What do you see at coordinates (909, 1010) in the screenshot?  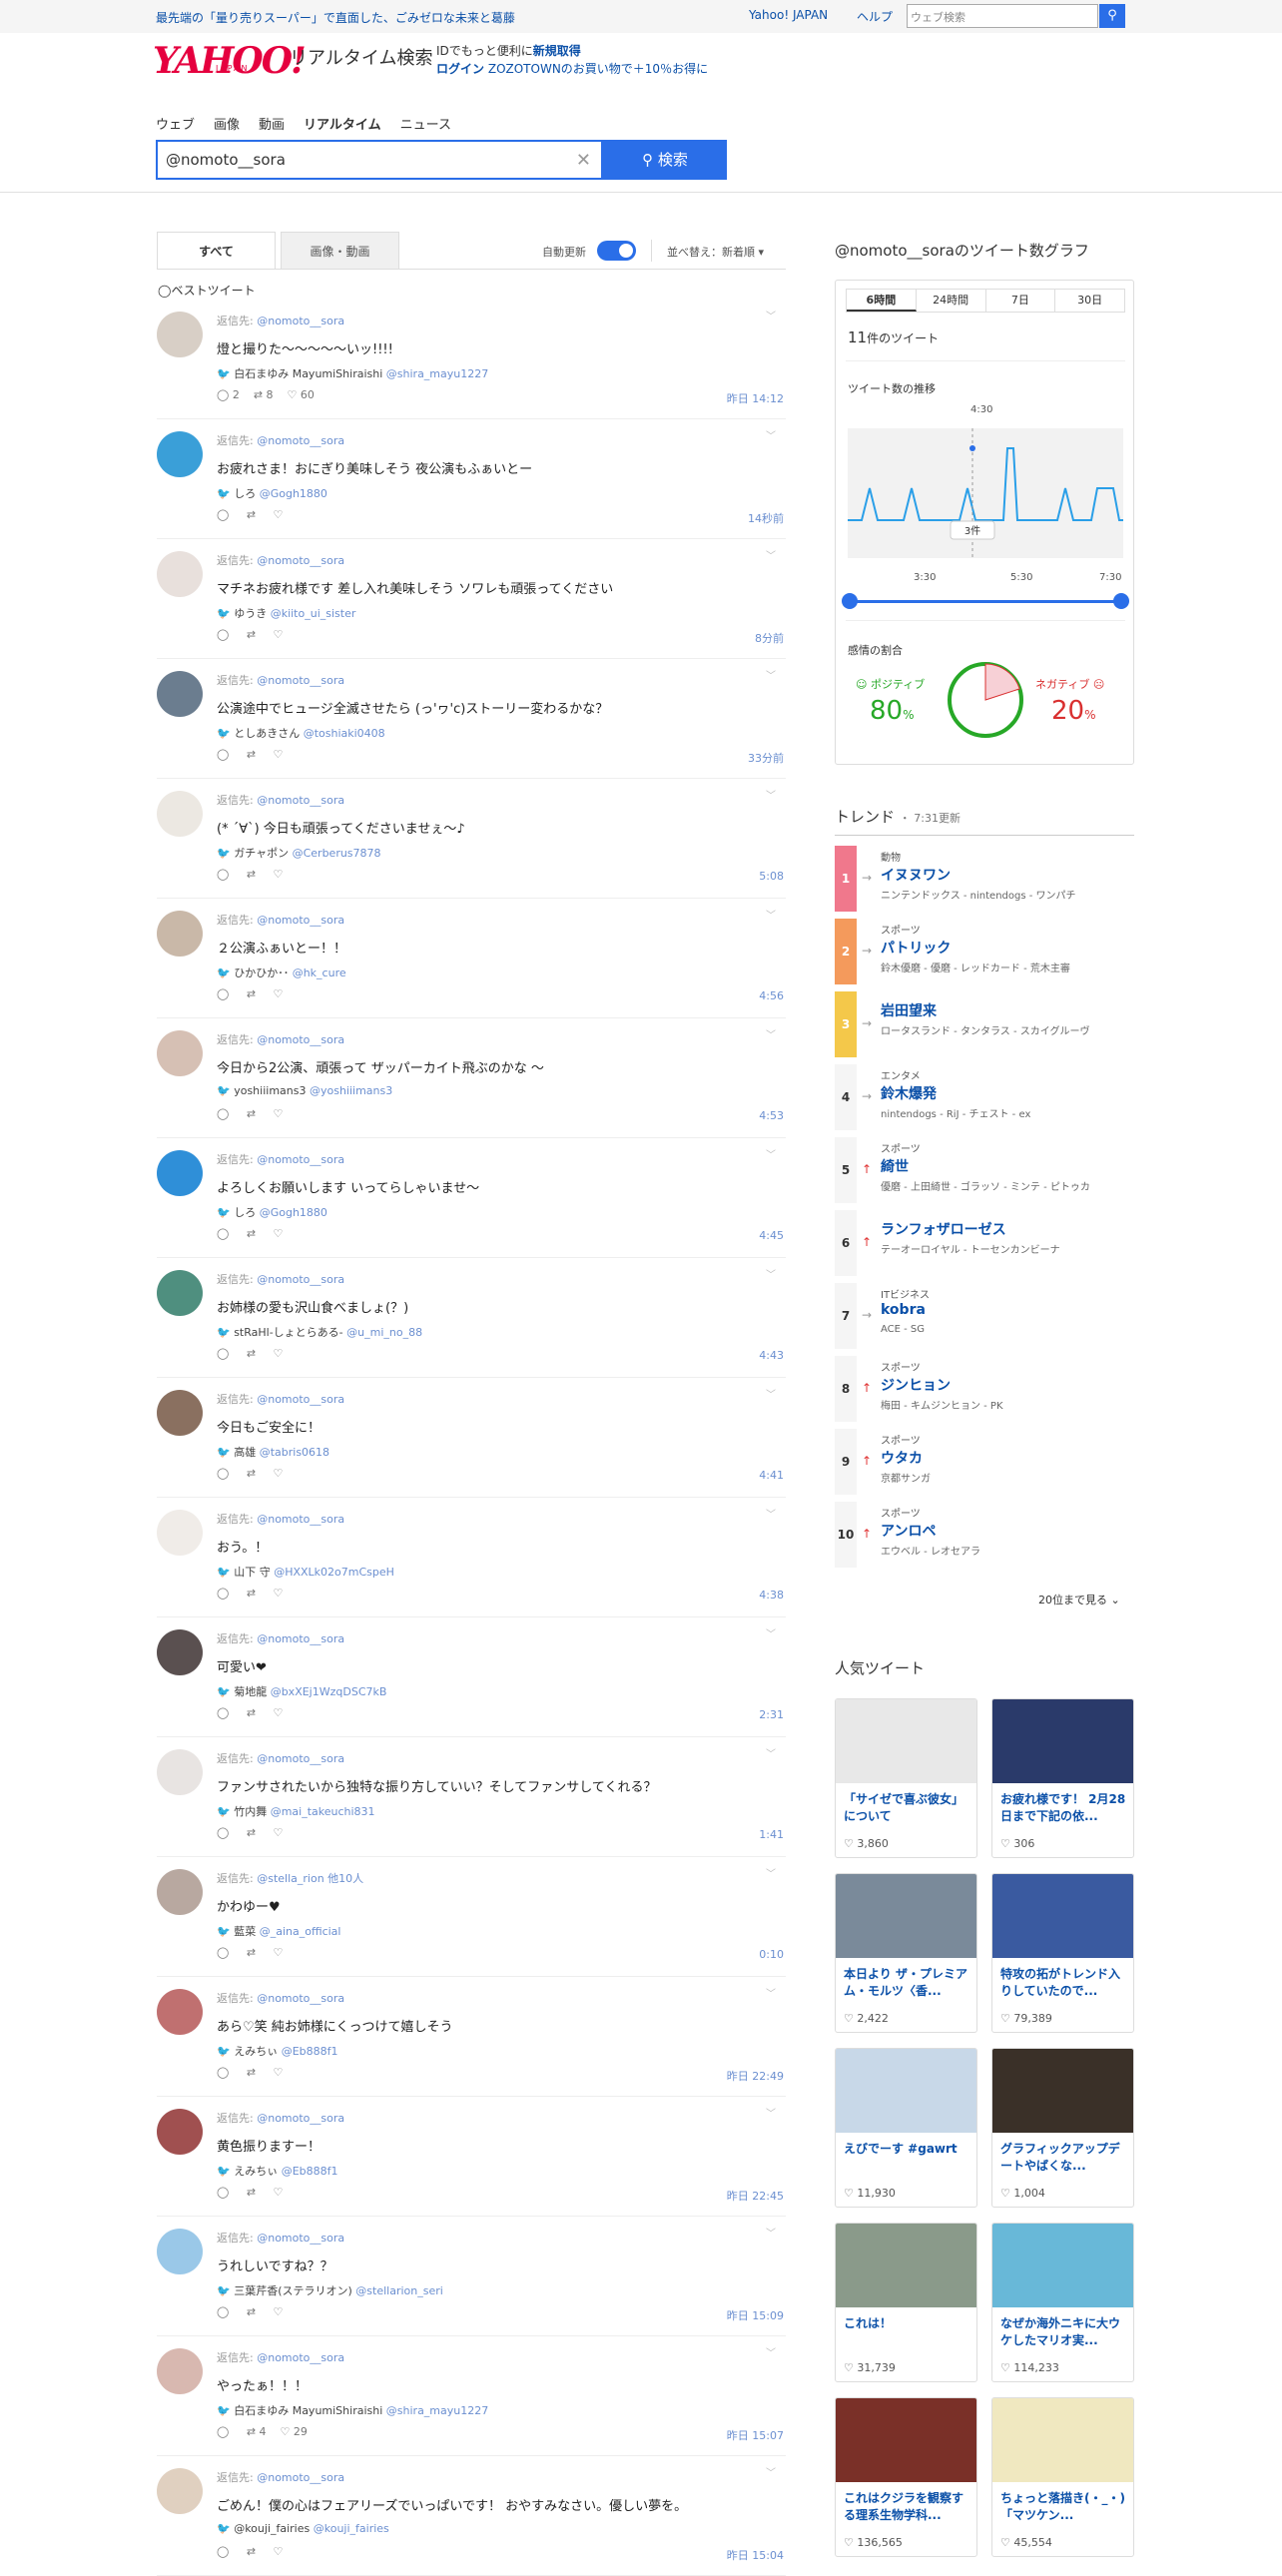 I see `trend-keyword: 岩田望来` at bounding box center [909, 1010].